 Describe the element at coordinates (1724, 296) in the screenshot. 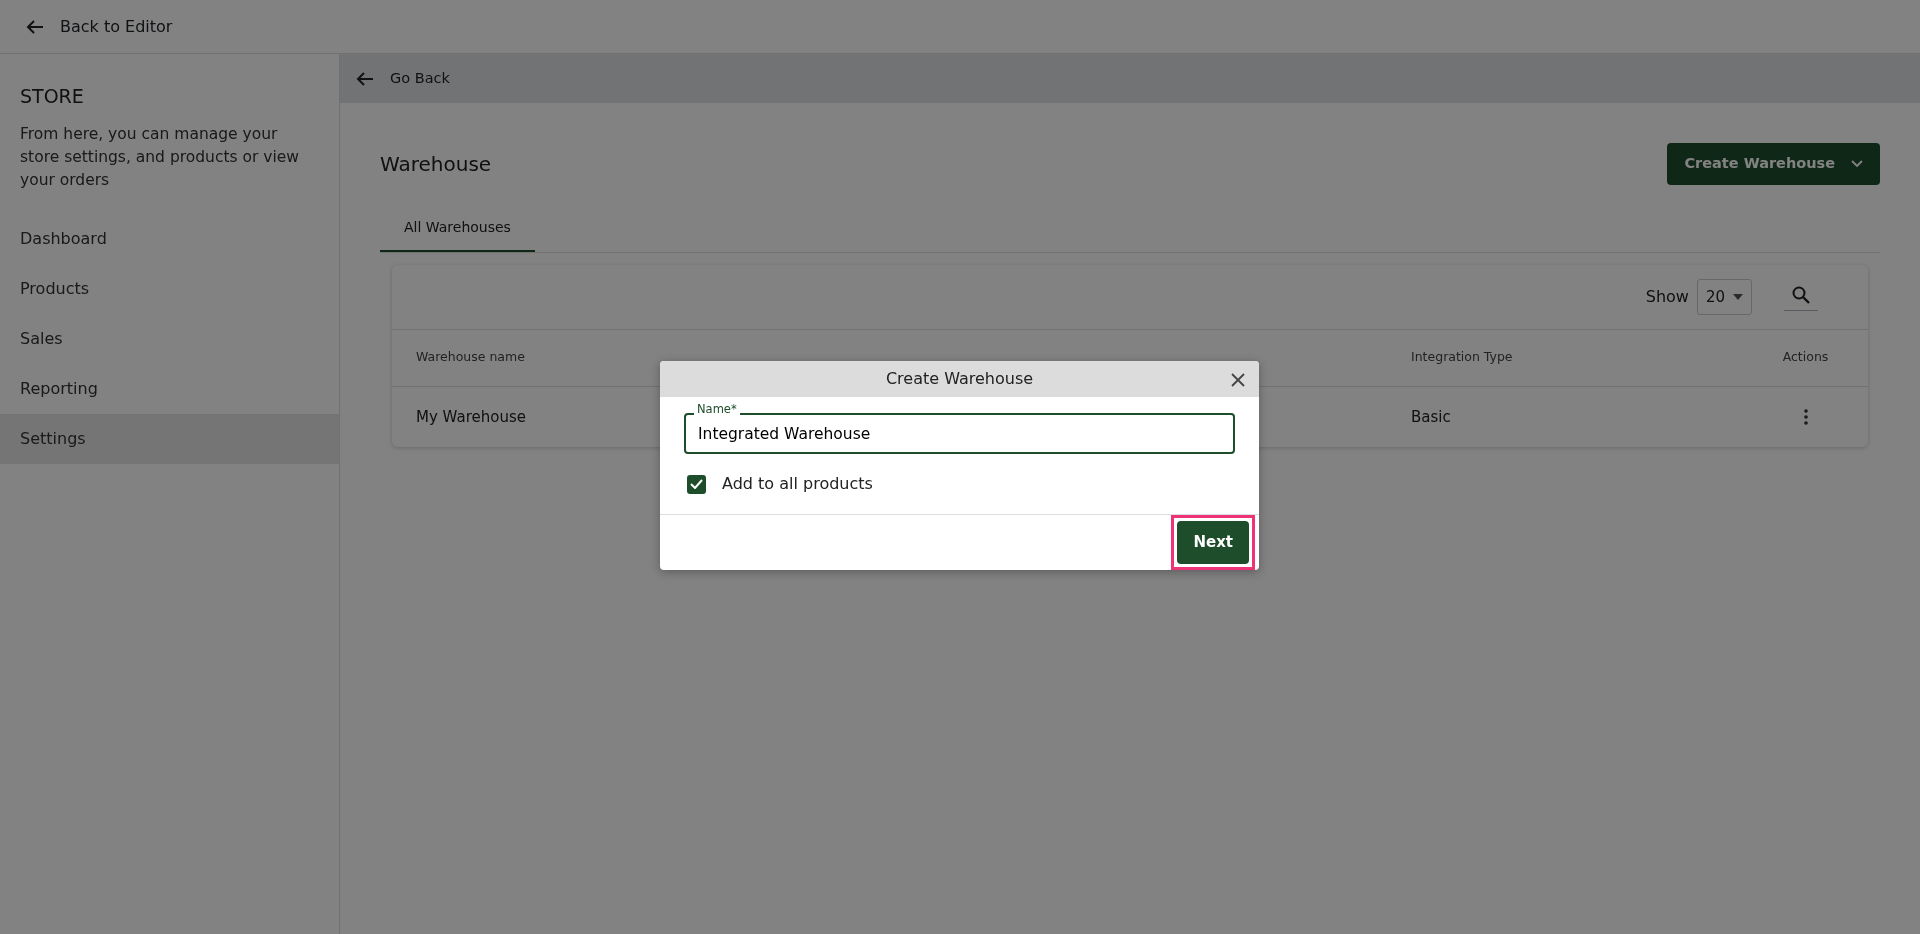

I see `page-size-select: 20` at that location.